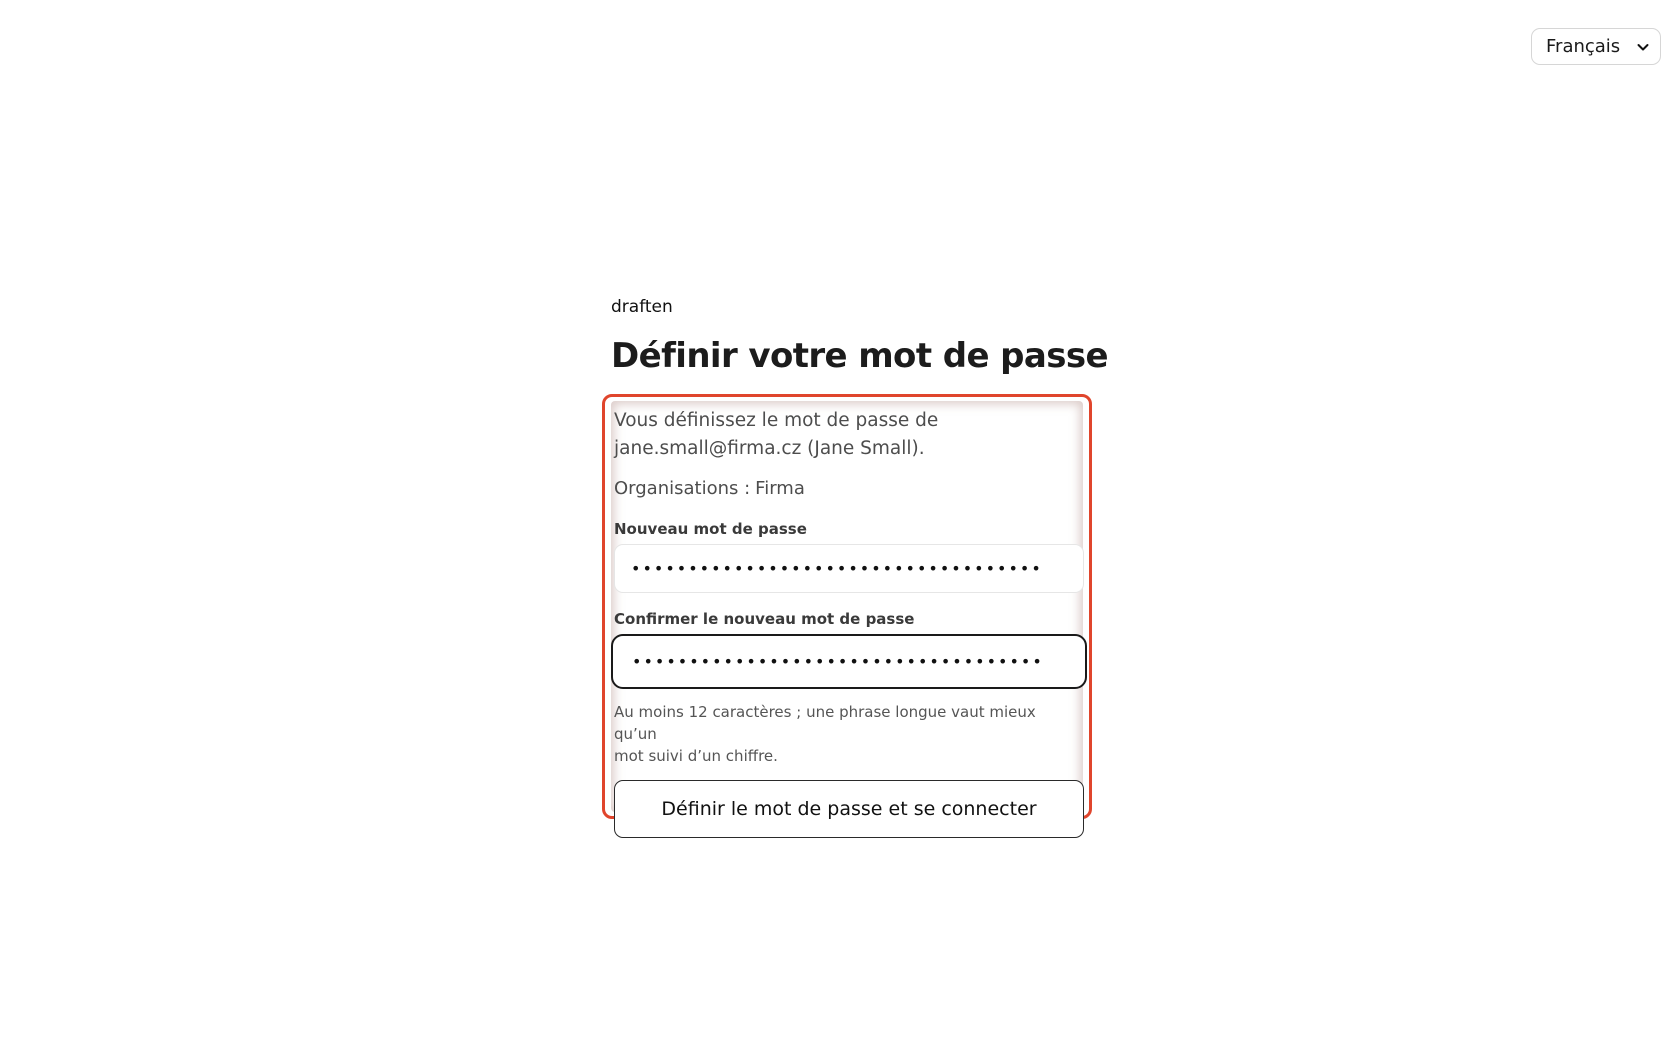  I want to click on organizations-label: Organisations :, so click(682, 488).